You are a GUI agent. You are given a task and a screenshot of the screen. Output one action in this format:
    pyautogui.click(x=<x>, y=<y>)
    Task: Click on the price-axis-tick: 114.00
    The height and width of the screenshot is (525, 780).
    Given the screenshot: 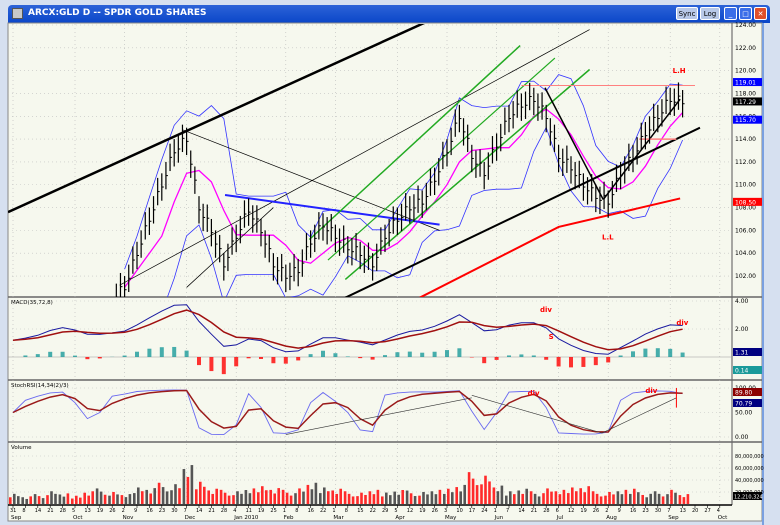 What is the action you would take?
    pyautogui.click(x=745, y=139)
    